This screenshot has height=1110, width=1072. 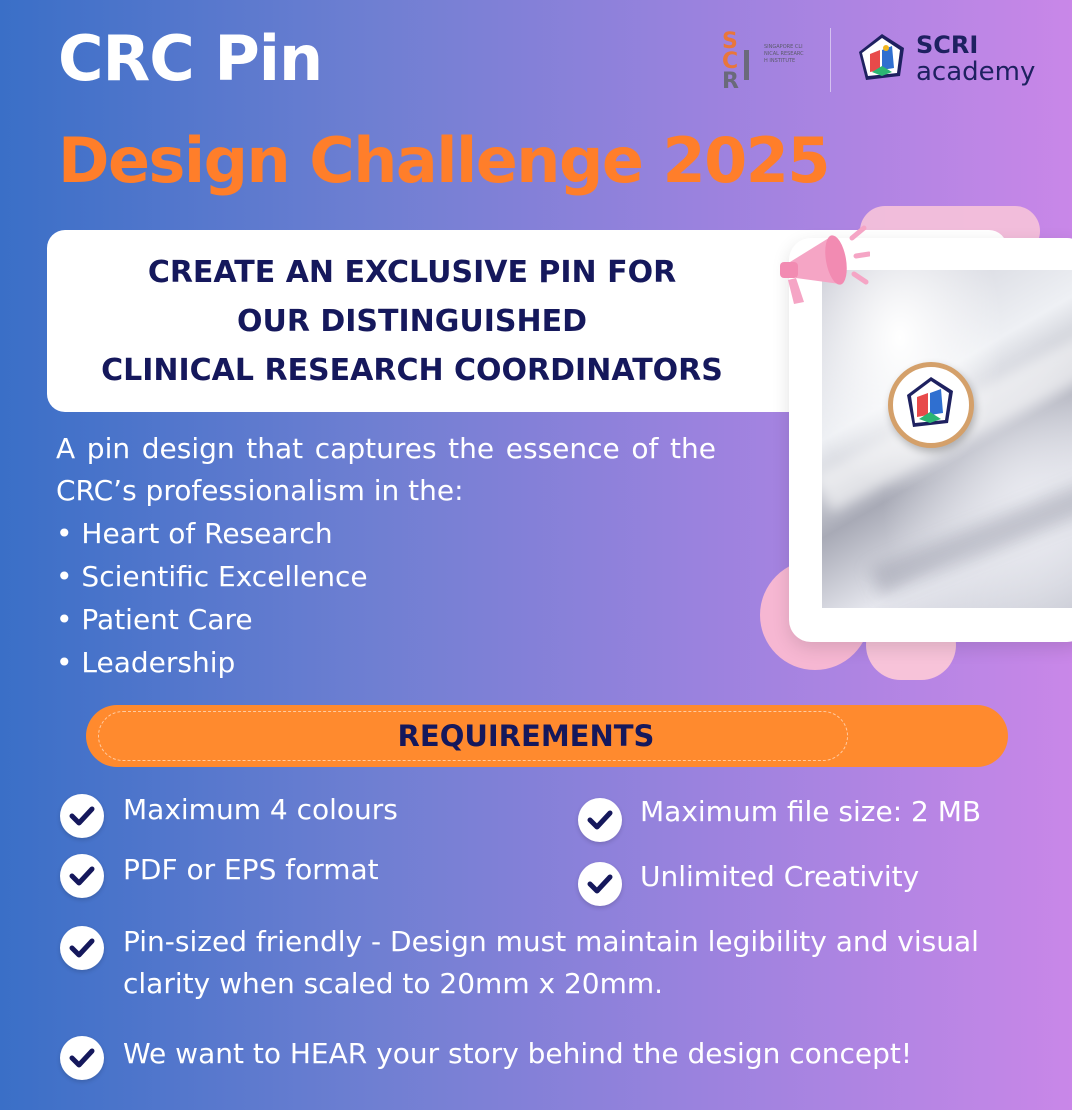 What do you see at coordinates (190, 58) in the screenshot?
I see `title-line-1: CRC Pin` at bounding box center [190, 58].